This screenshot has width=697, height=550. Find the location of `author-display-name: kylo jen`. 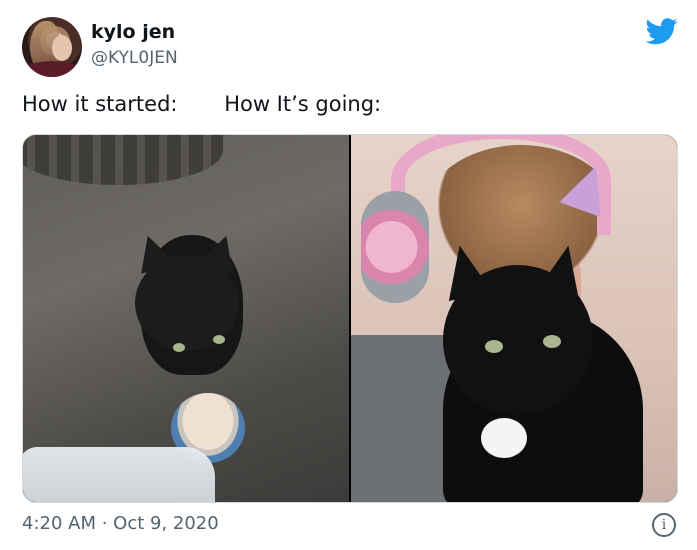

author-display-name: kylo jen is located at coordinates (133, 32).